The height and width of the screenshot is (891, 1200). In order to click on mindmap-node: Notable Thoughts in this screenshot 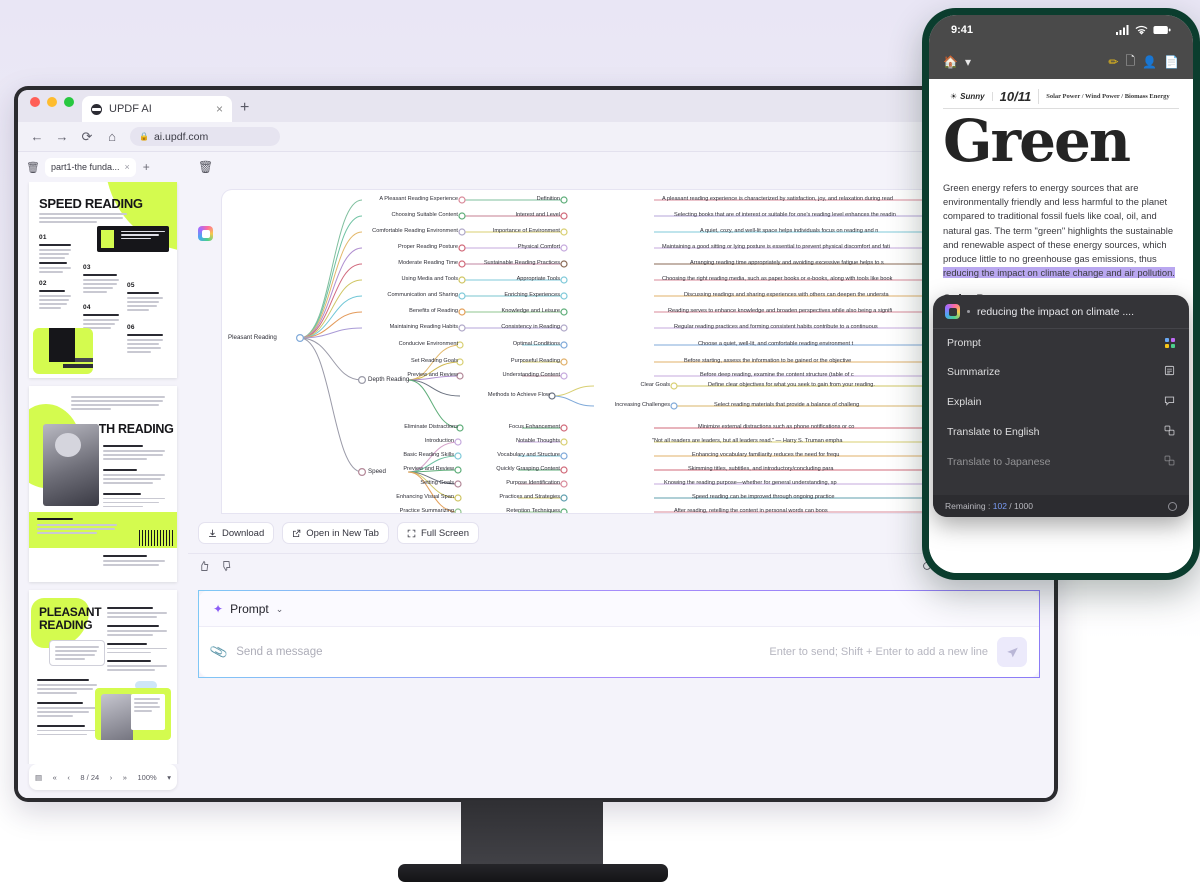, I will do `click(512, 441)`.